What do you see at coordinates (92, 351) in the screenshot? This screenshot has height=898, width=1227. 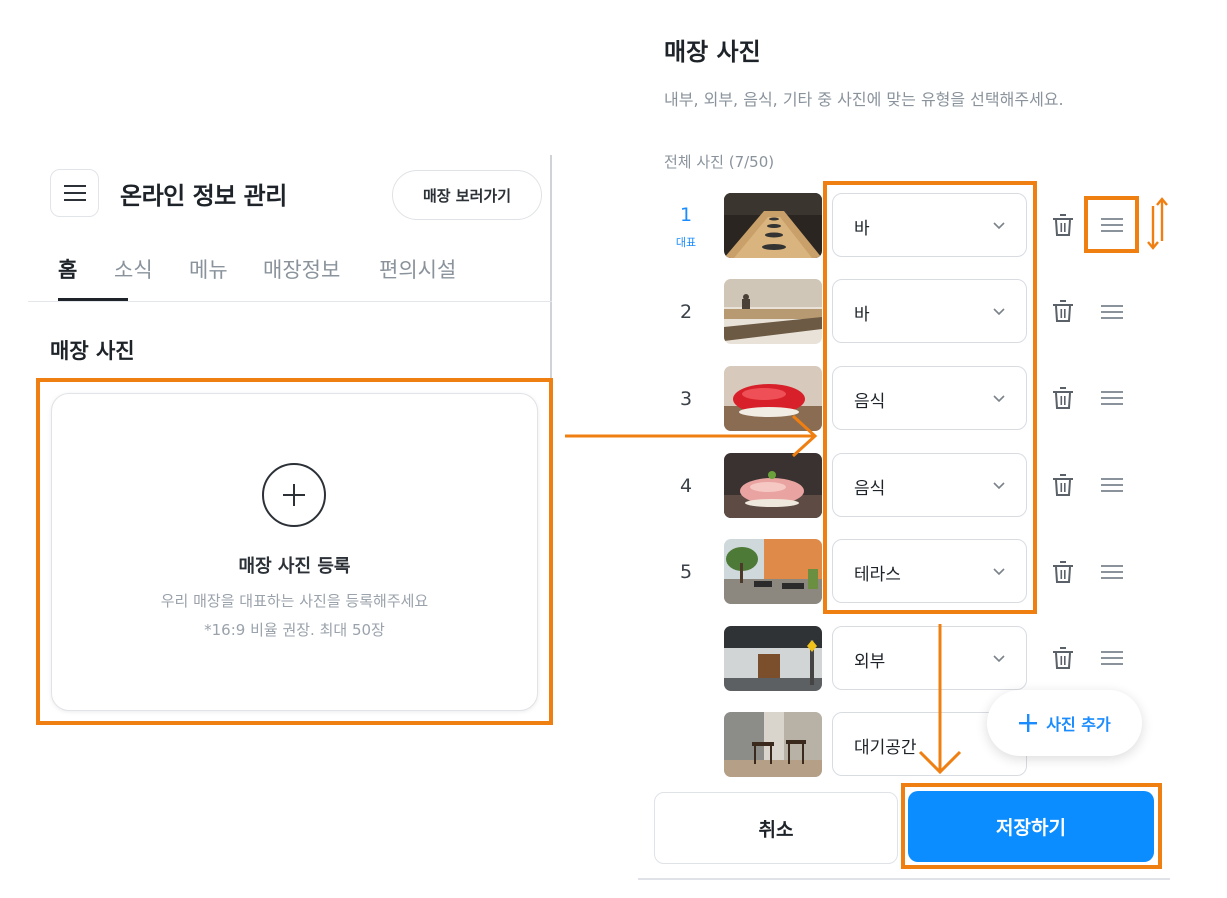 I see `section-title: 매장 사진` at bounding box center [92, 351].